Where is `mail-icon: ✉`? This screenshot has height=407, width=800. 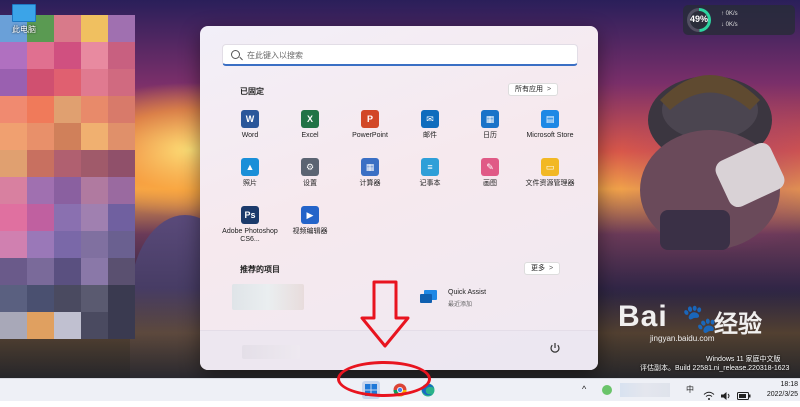
mail-icon: ✉ is located at coordinates (430, 119).